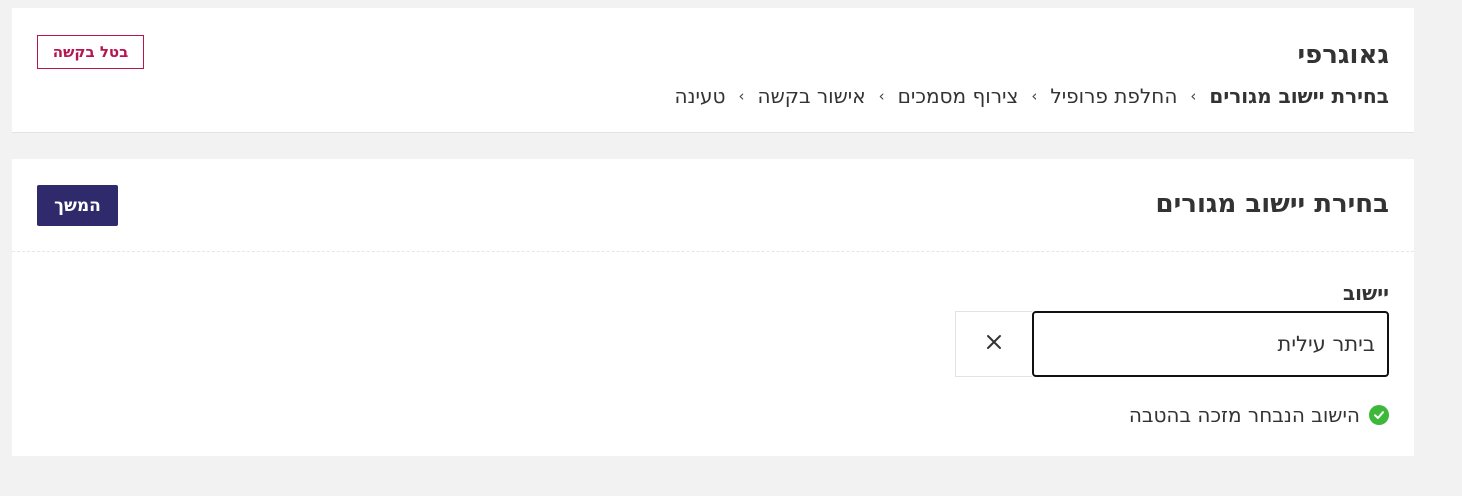 This screenshot has width=1462, height=496. I want to click on close-icon, so click(994, 344).